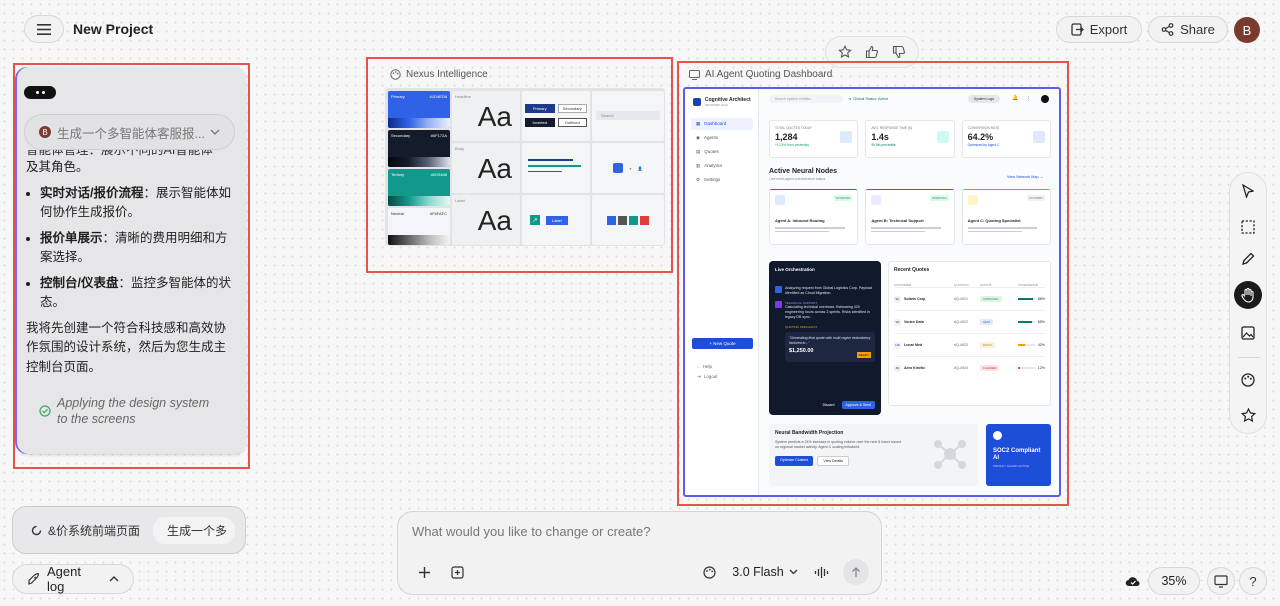  Describe the element at coordinates (114, 579) in the screenshot. I see `chevron-up-icon` at that location.